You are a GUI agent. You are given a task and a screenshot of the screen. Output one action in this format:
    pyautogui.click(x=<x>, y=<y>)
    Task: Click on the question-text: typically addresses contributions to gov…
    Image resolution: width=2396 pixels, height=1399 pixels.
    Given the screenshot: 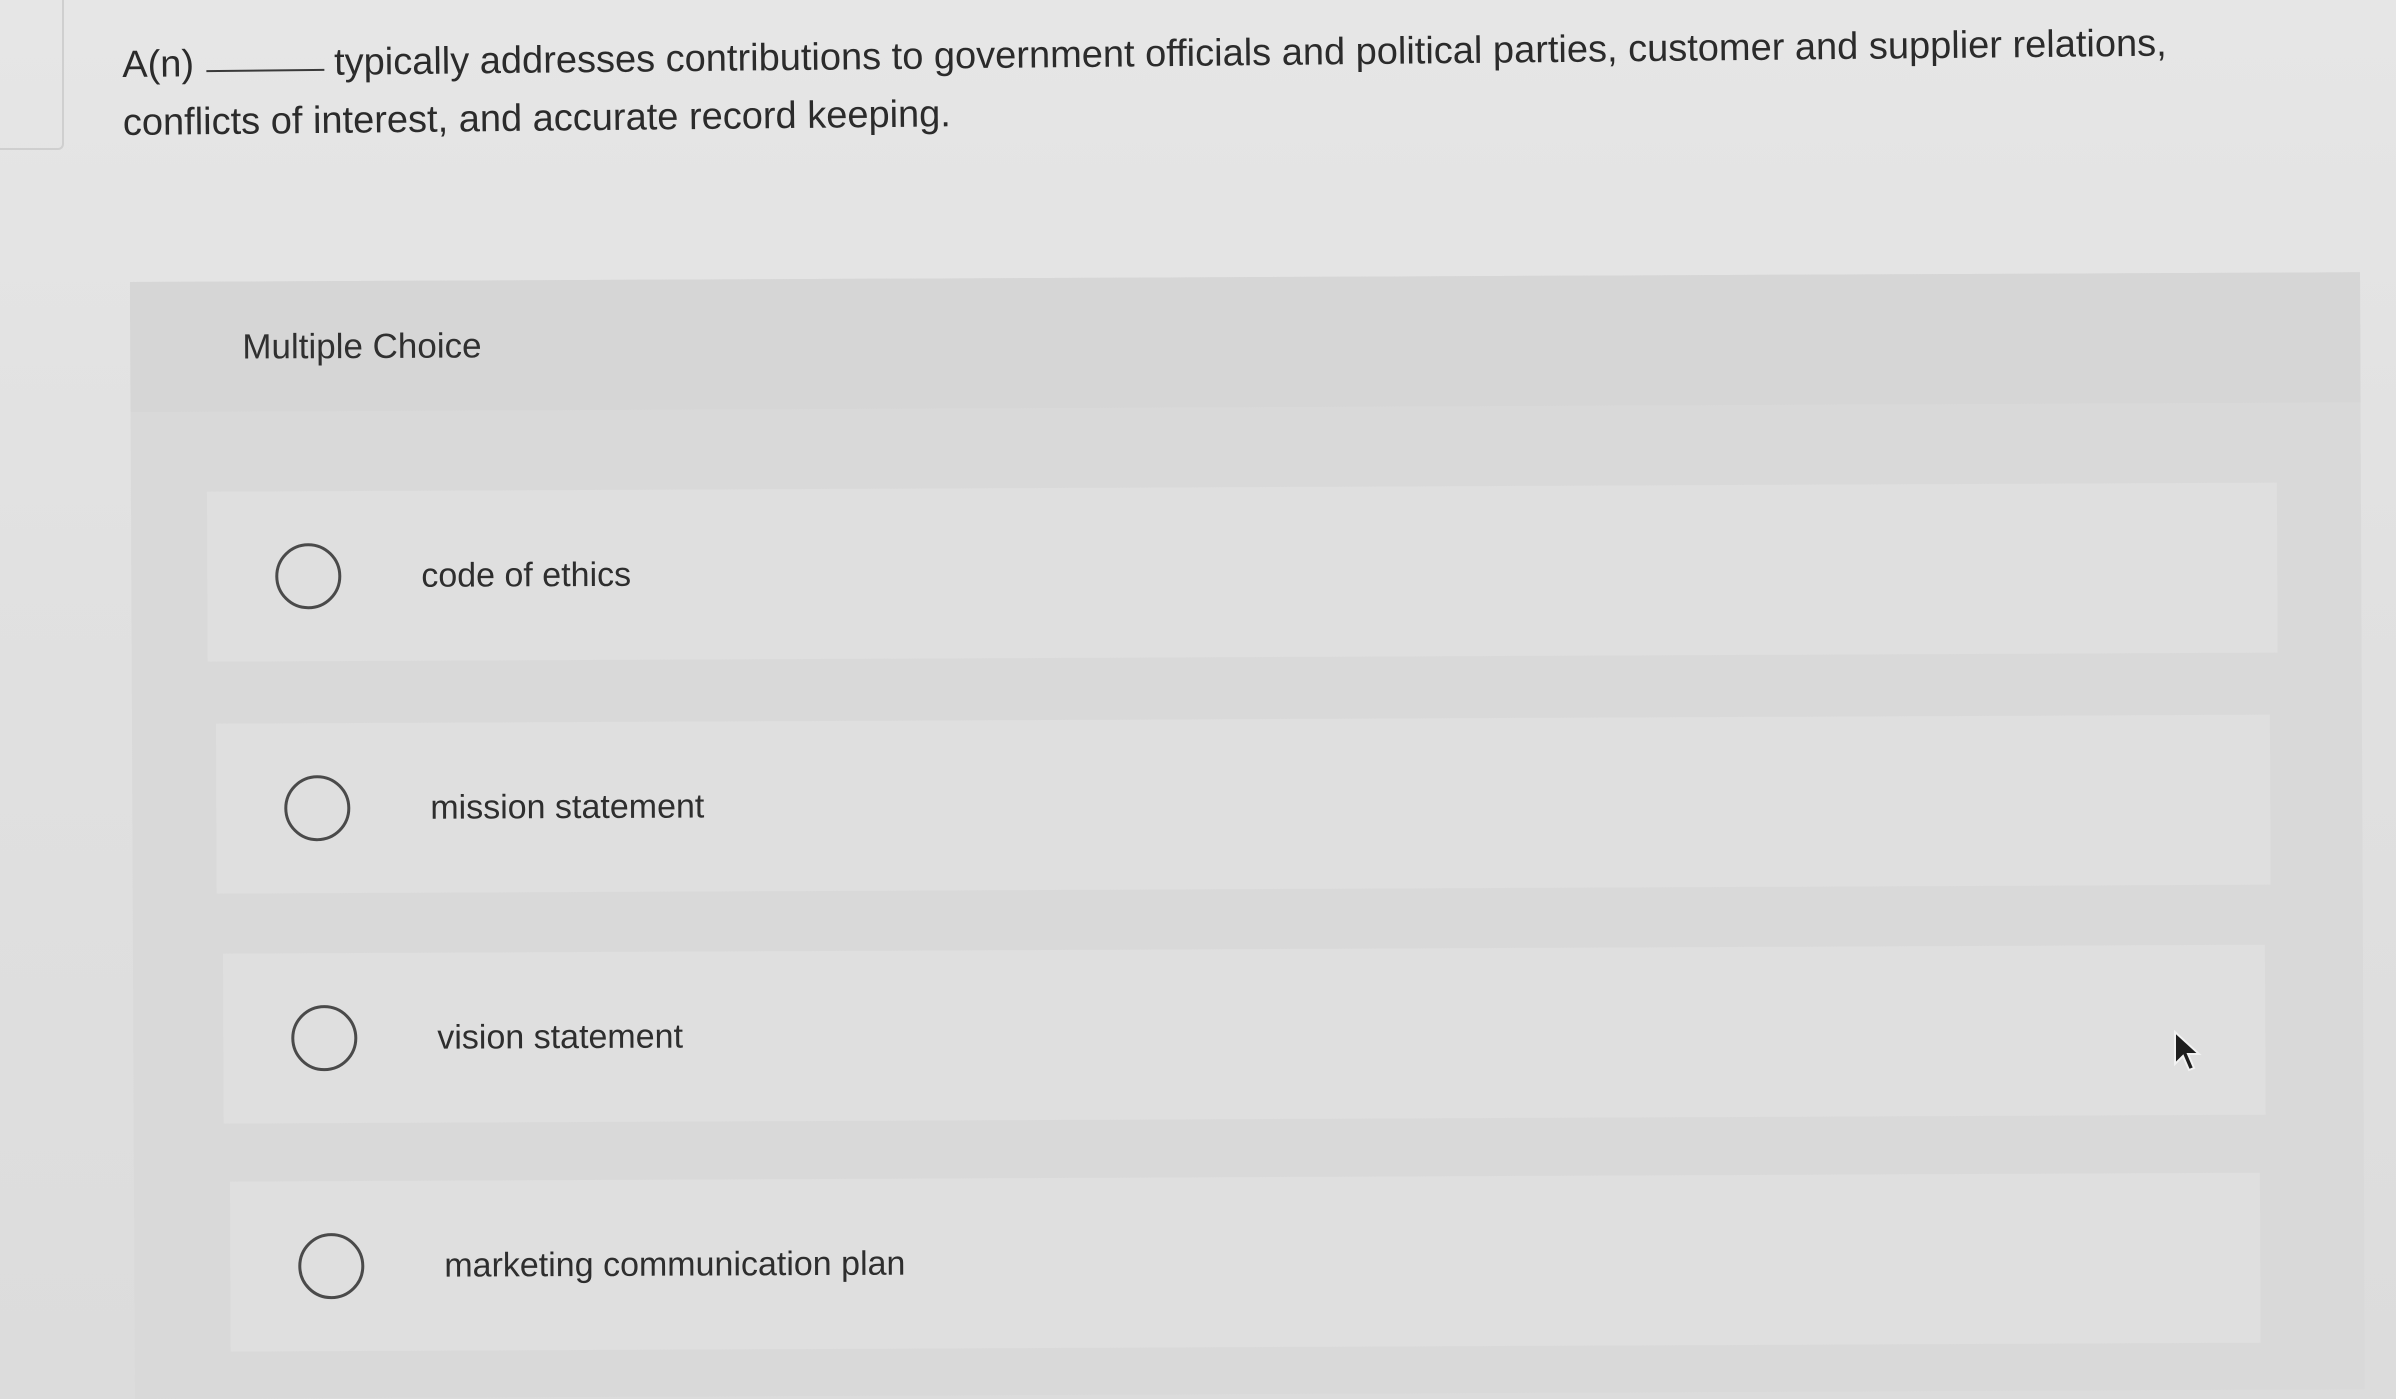 What is the action you would take?
    pyautogui.click(x=1144, y=83)
    